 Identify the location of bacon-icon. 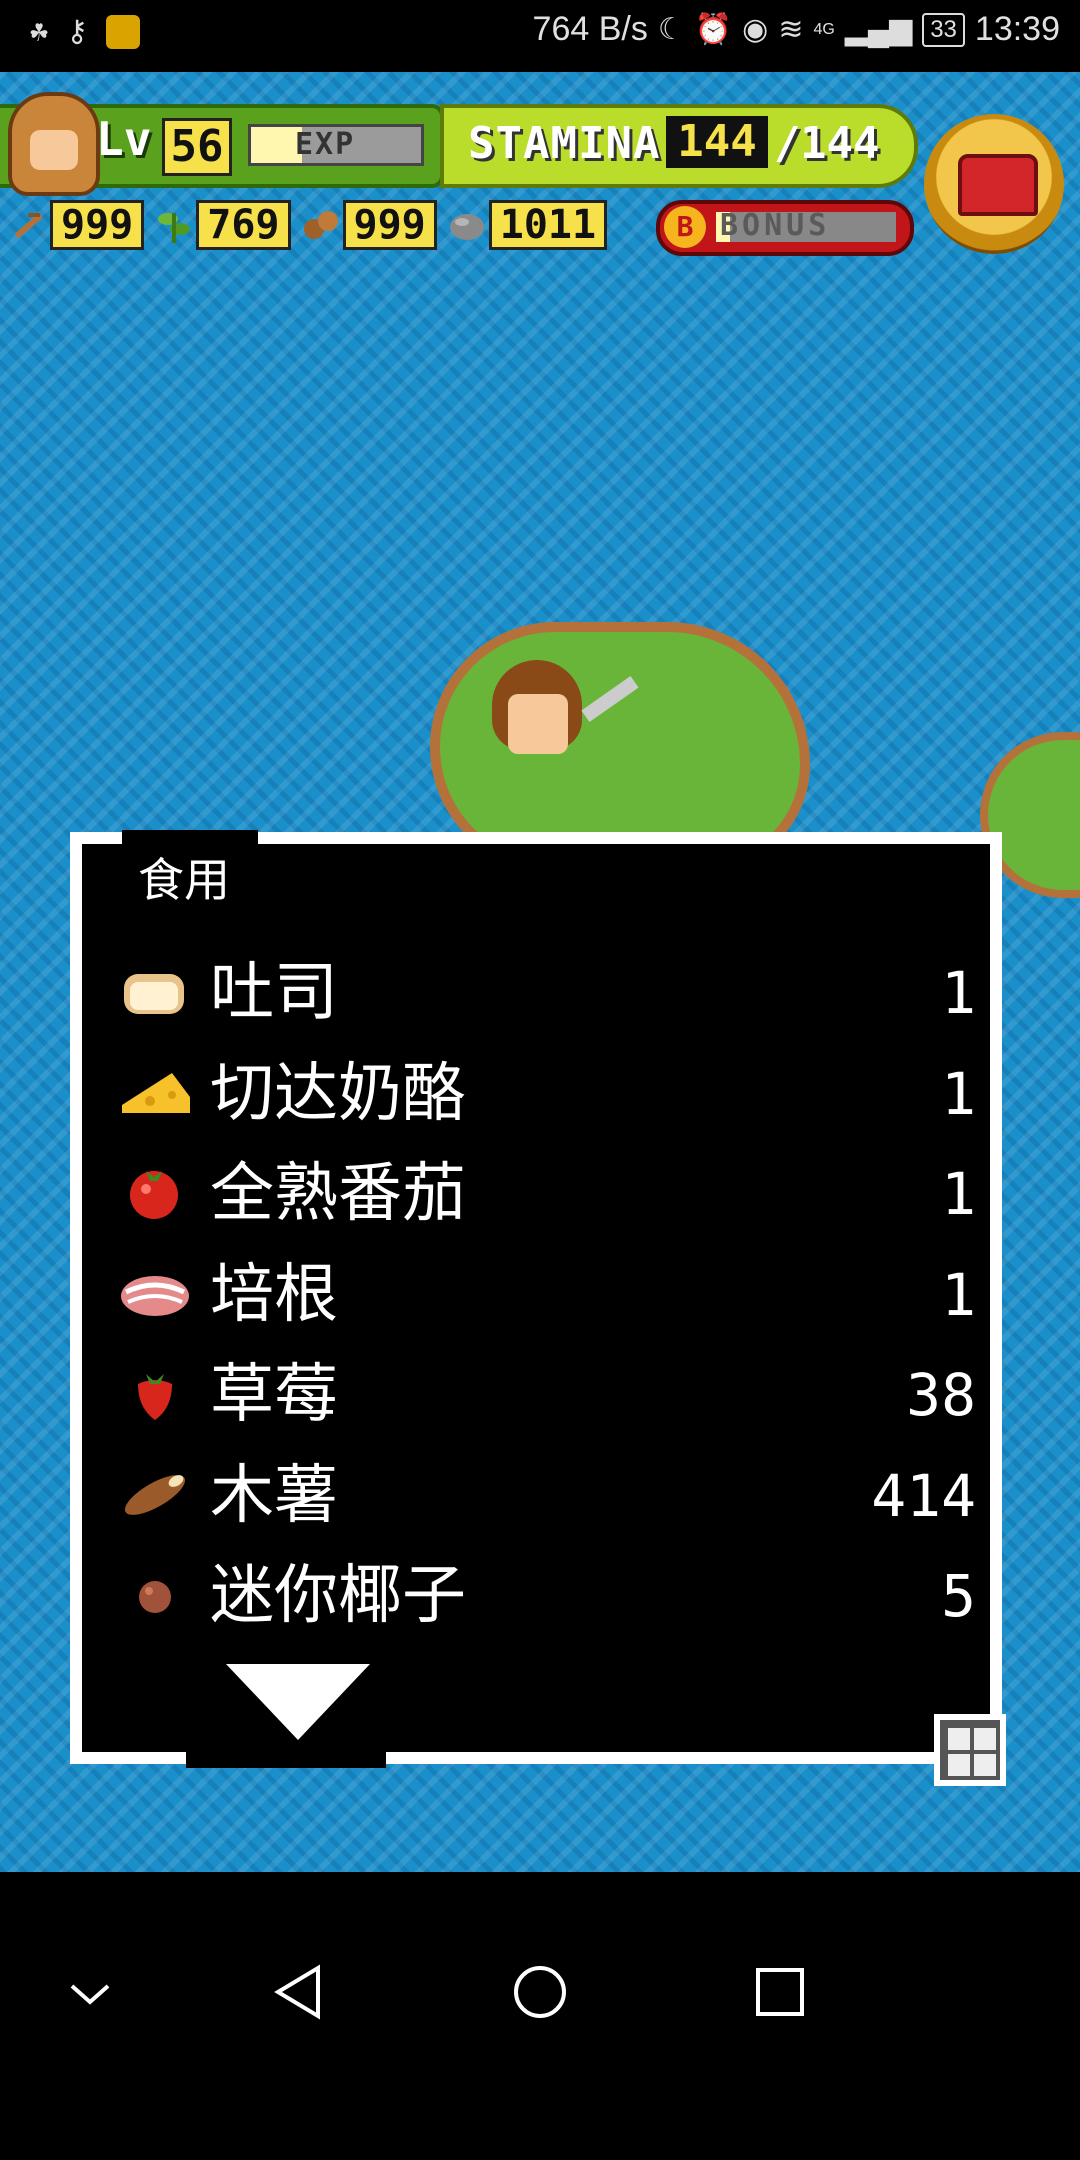
(155, 1295).